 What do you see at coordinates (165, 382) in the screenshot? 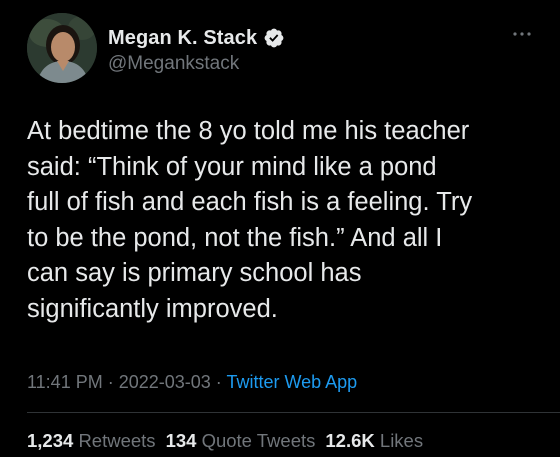
I see `tweet-date: 2022-03-03` at bounding box center [165, 382].